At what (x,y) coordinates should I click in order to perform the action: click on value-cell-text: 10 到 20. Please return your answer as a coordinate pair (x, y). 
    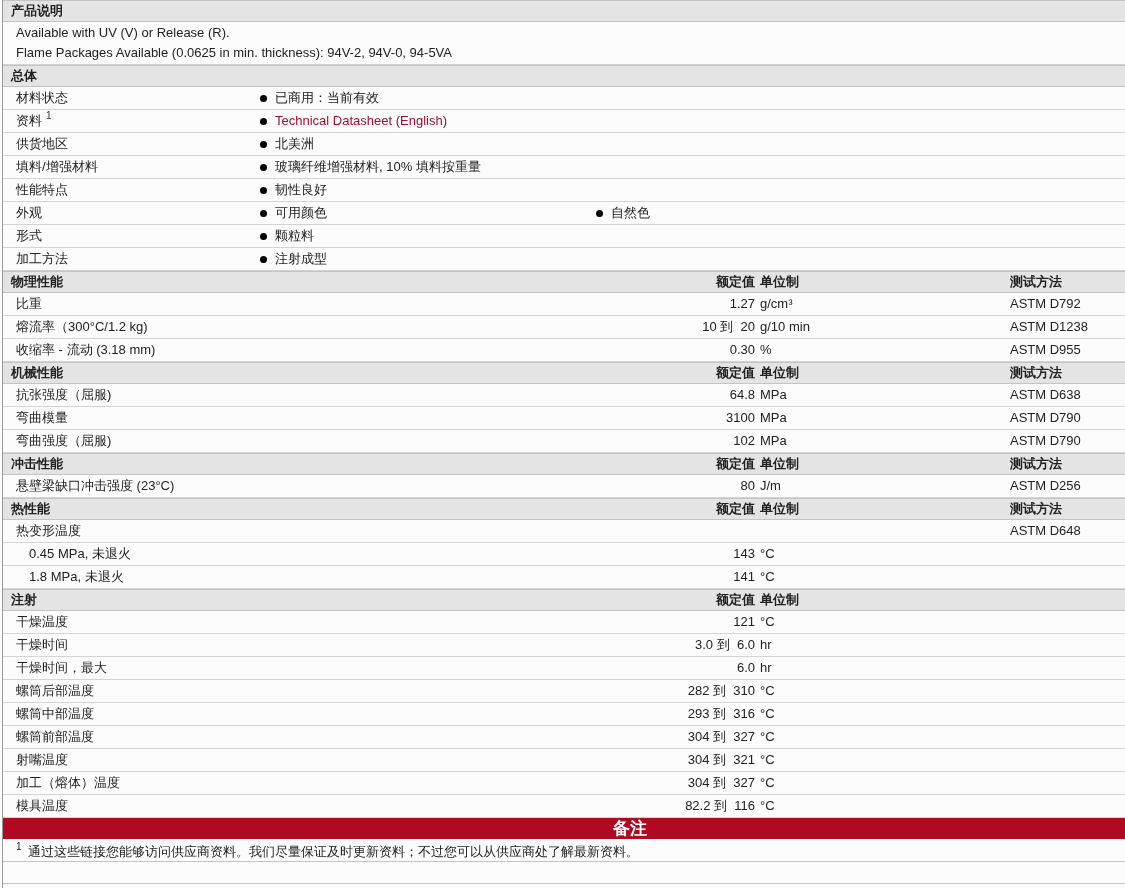
    Looking at the image, I should click on (728, 327).